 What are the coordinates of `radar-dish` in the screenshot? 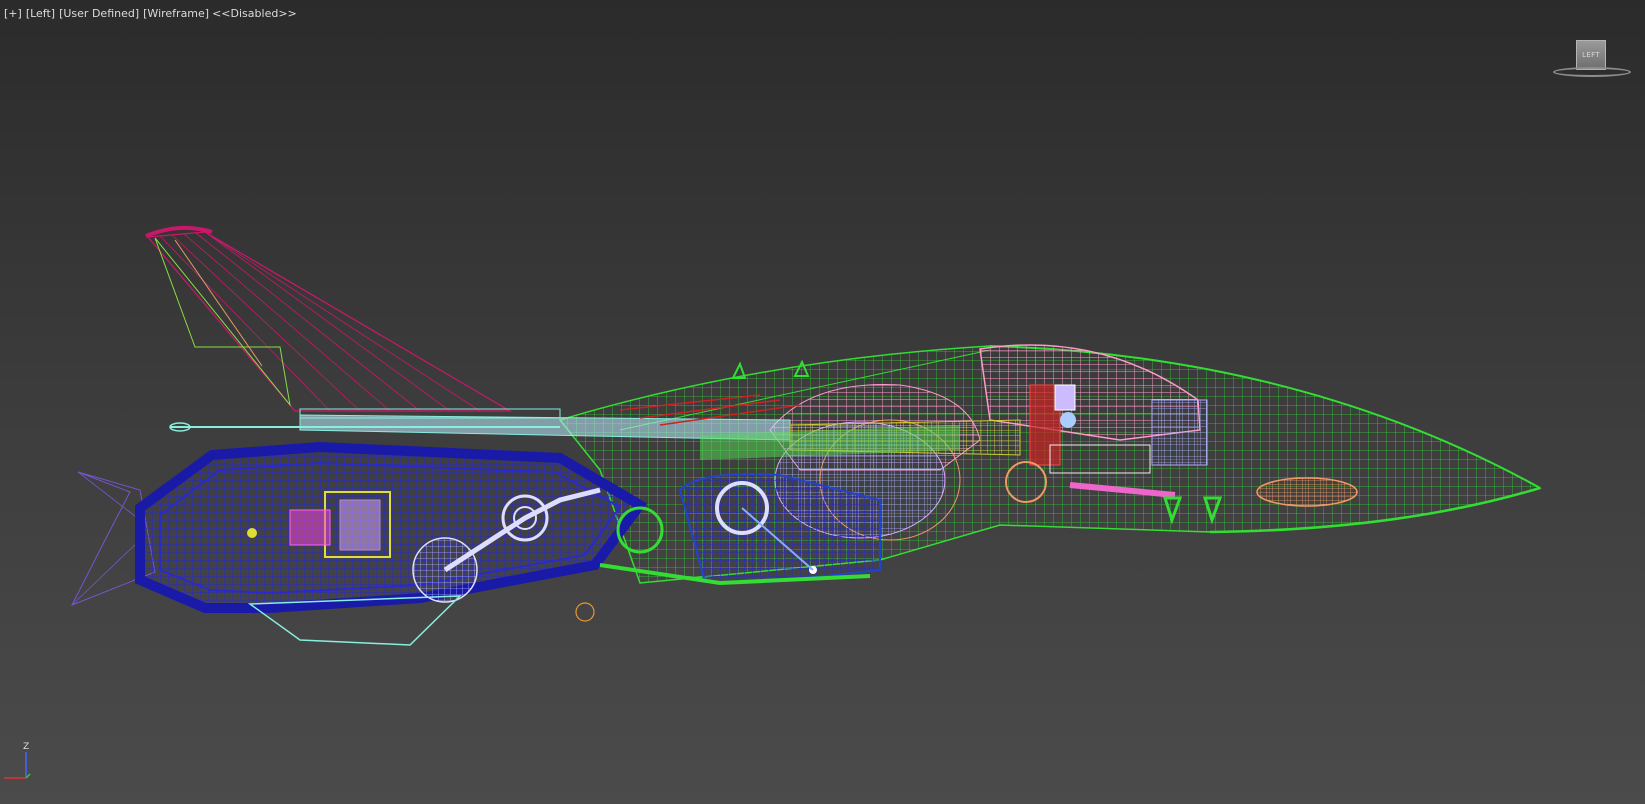 It's located at (1307, 492).